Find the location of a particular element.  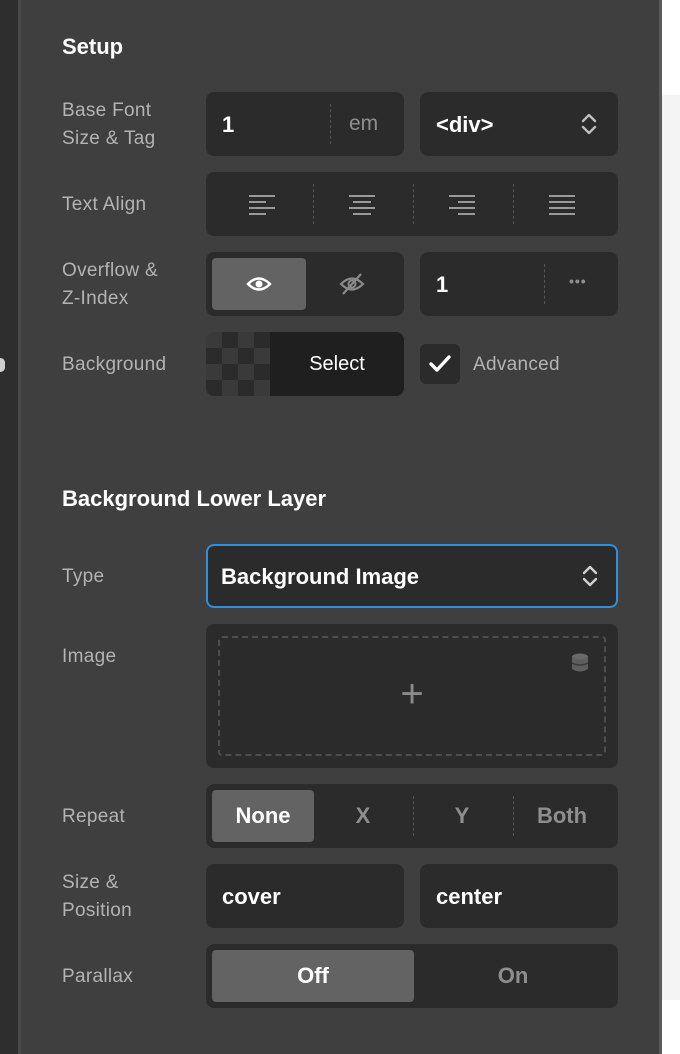

background-color-swatch is located at coordinates (238, 364).